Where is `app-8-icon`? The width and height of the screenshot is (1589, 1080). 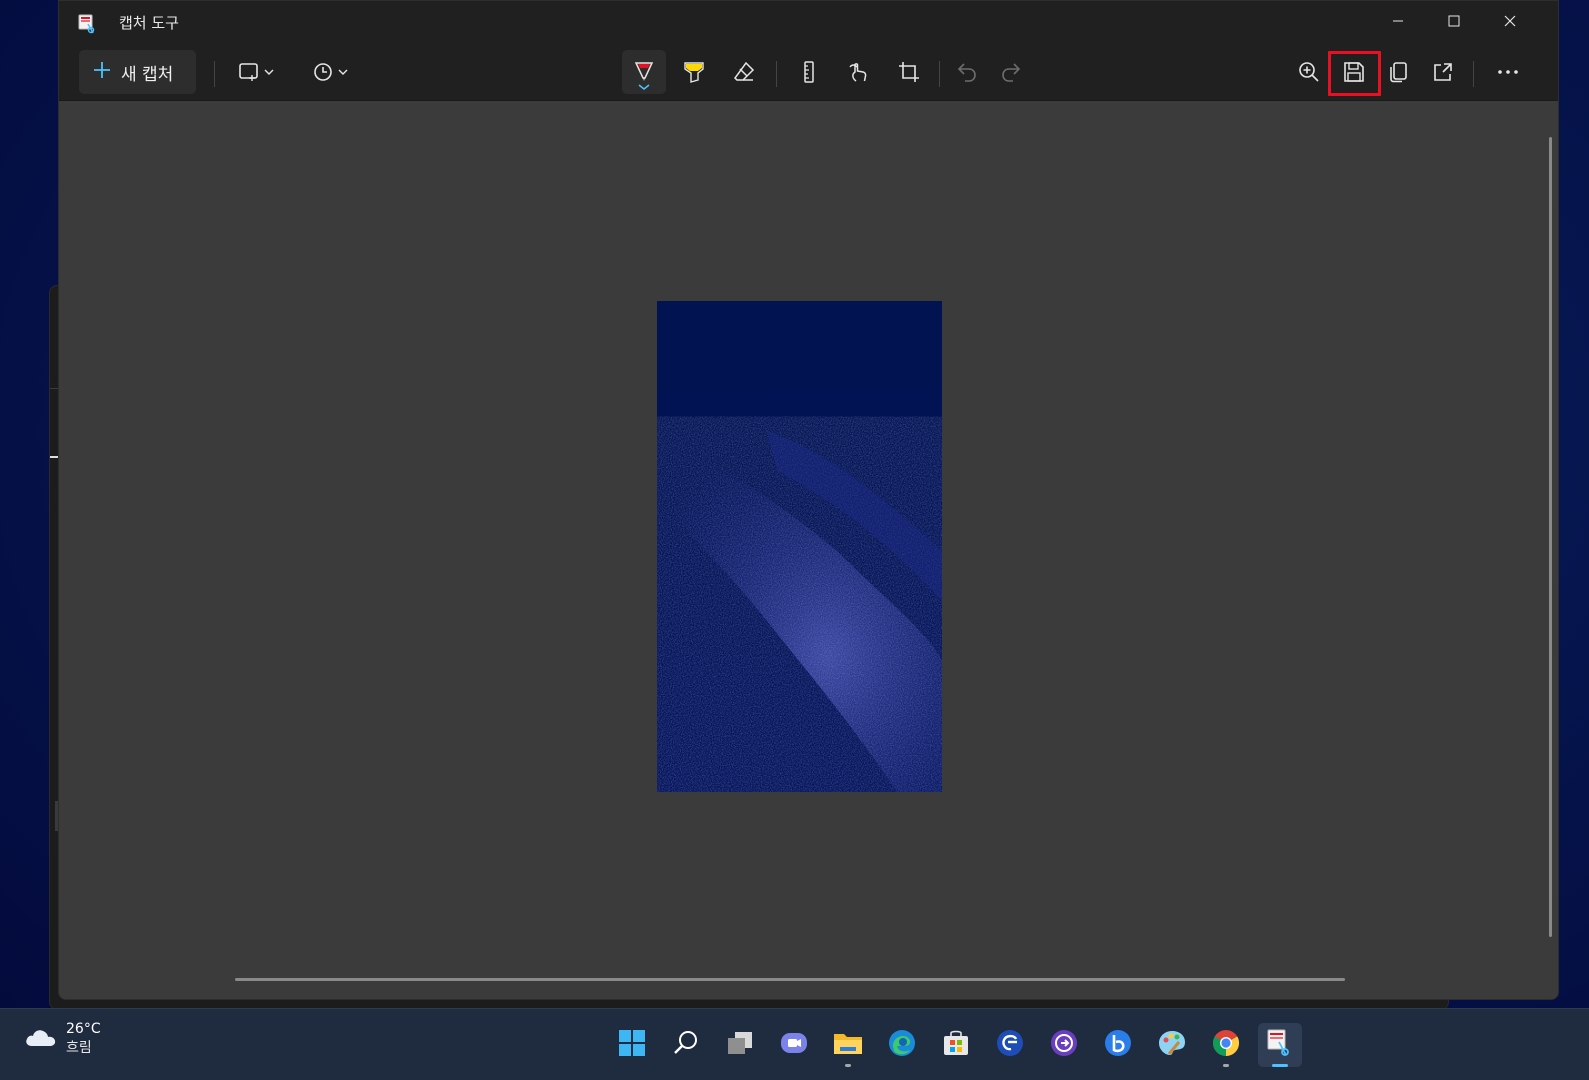
app-8-icon is located at coordinates (1010, 1045).